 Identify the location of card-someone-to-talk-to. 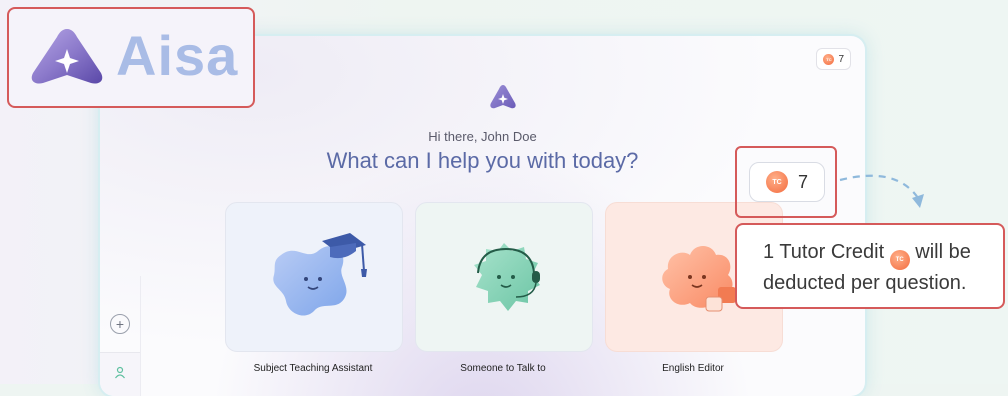
(504, 277).